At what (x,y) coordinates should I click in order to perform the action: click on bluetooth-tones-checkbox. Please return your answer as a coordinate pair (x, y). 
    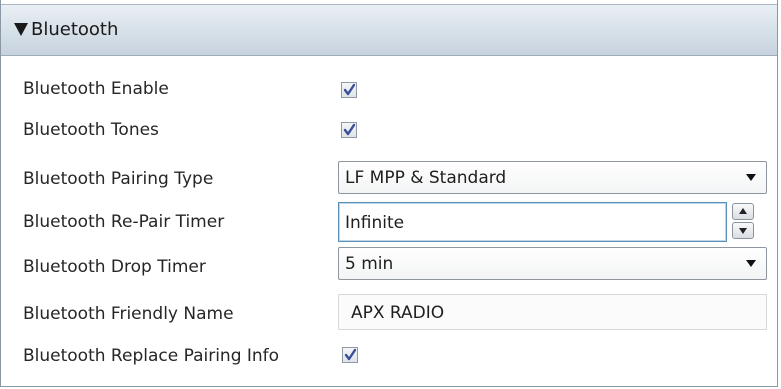
    Looking at the image, I should click on (349, 130).